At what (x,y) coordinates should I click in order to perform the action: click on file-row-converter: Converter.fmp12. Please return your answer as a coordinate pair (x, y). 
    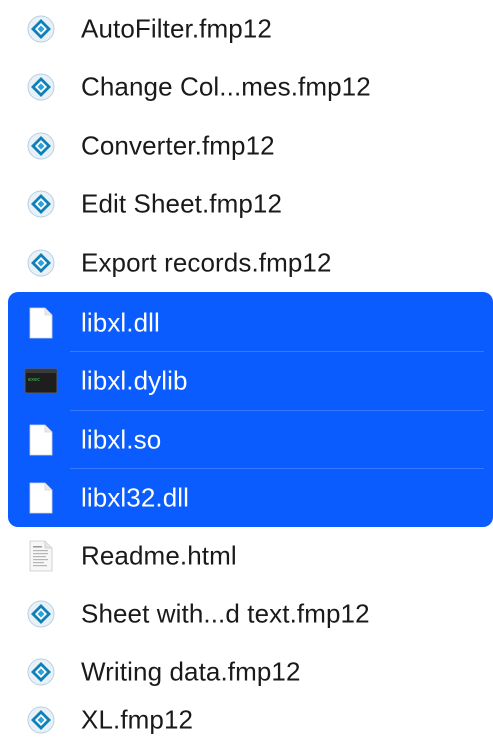
    Looking at the image, I should click on (246, 146).